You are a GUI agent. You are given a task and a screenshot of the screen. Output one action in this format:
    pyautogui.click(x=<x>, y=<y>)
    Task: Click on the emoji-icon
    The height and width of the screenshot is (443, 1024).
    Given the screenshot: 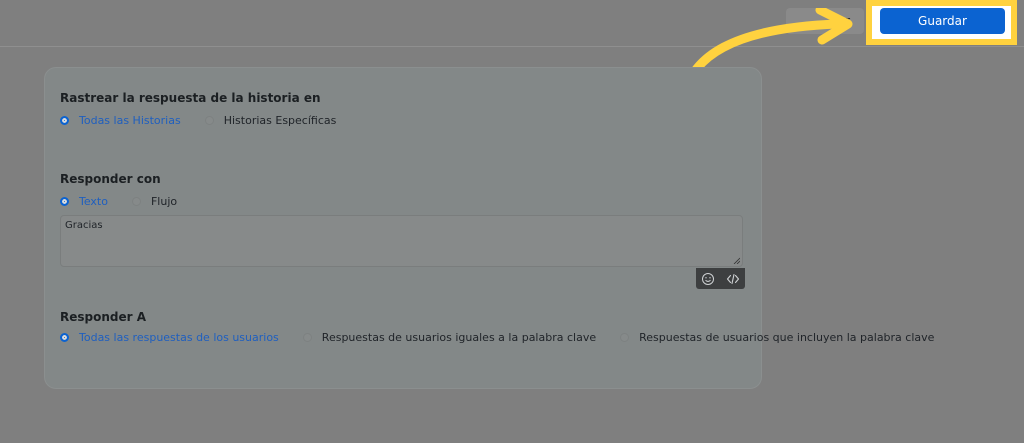 What is the action you would take?
    pyautogui.click(x=708, y=279)
    